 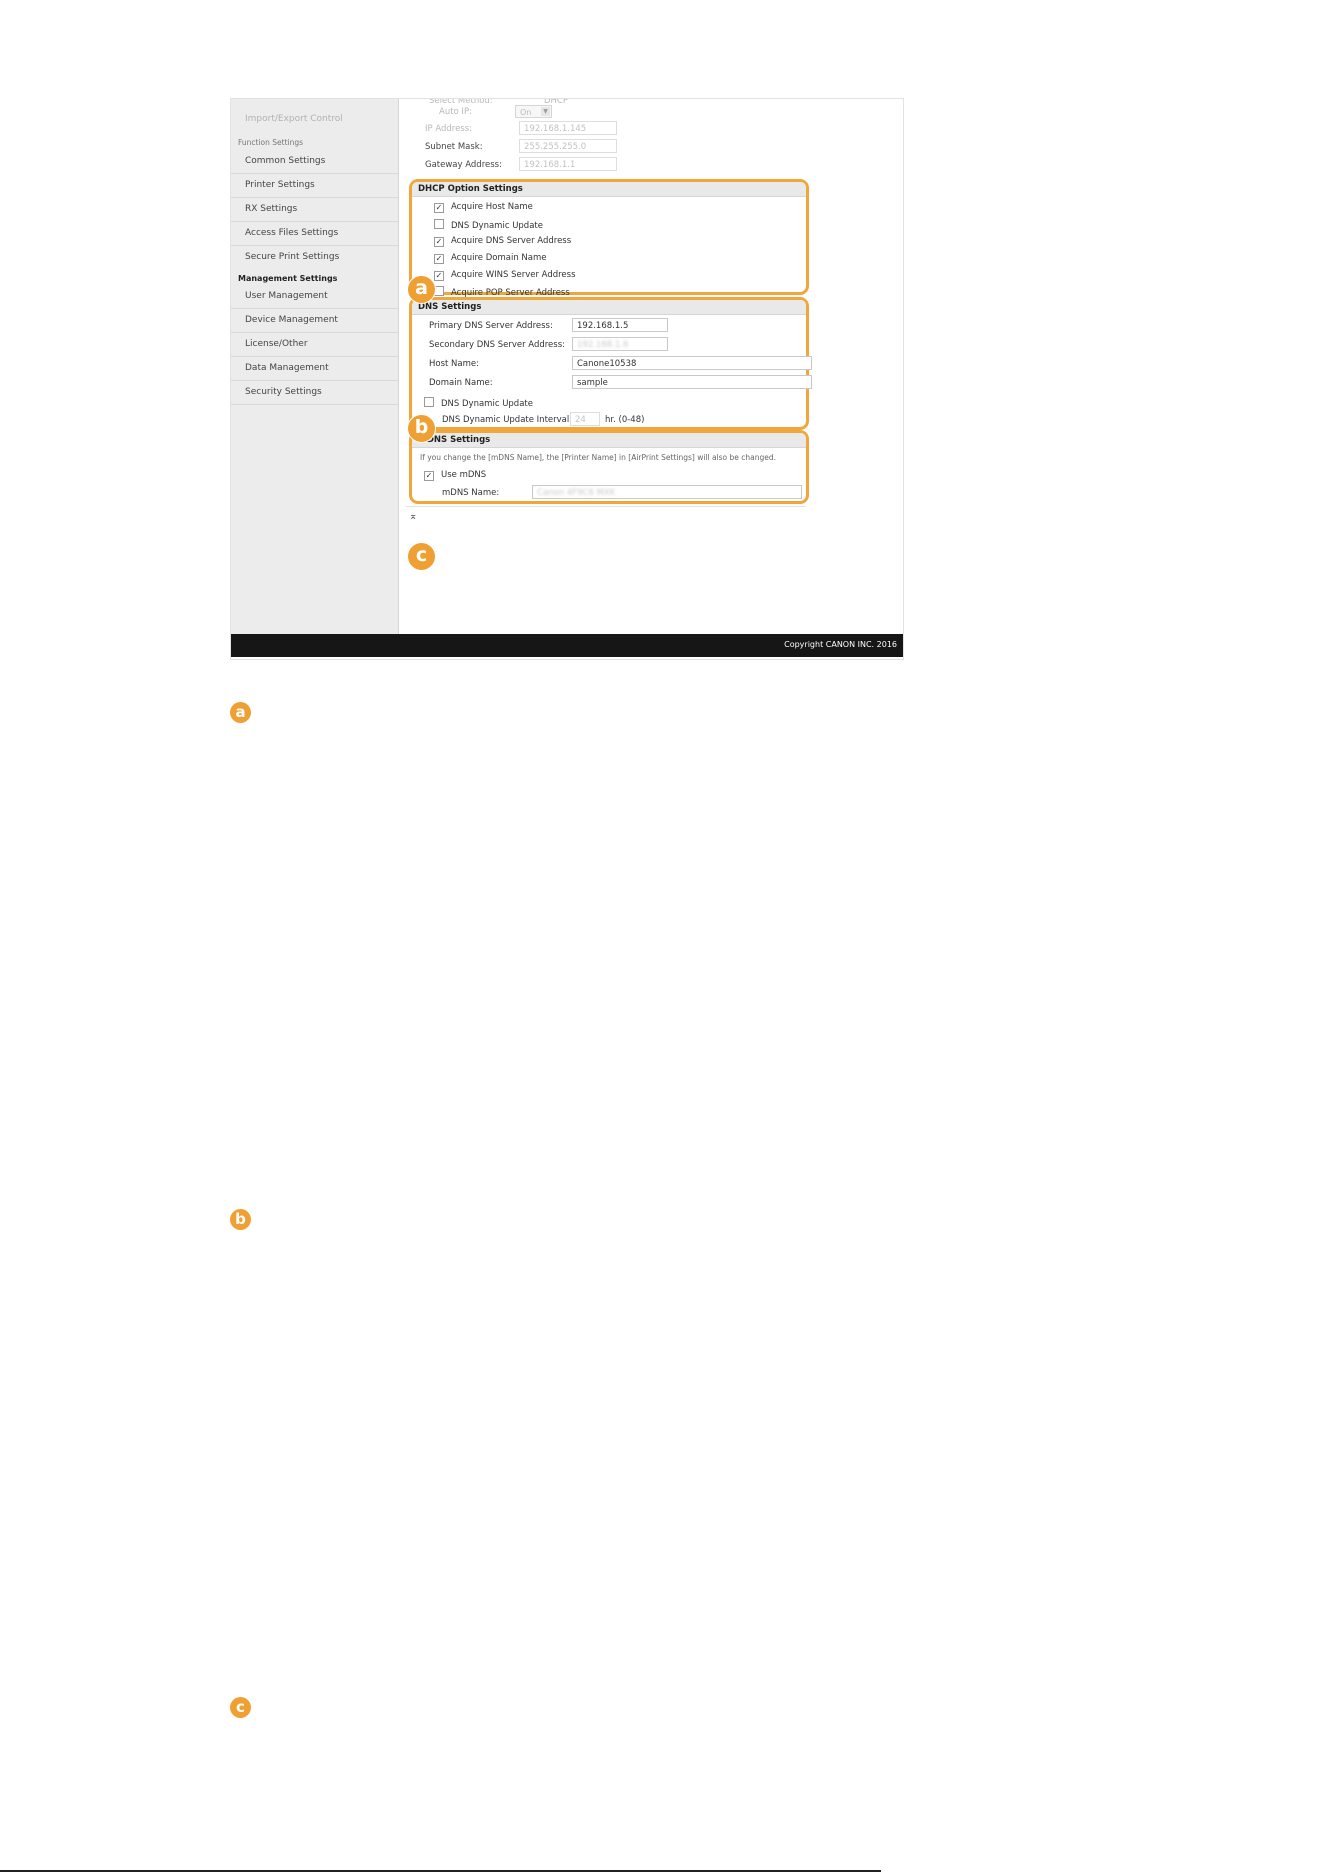 What do you see at coordinates (620, 344) in the screenshot?
I see `secondary-dns-input: 192.168.1.6` at bounding box center [620, 344].